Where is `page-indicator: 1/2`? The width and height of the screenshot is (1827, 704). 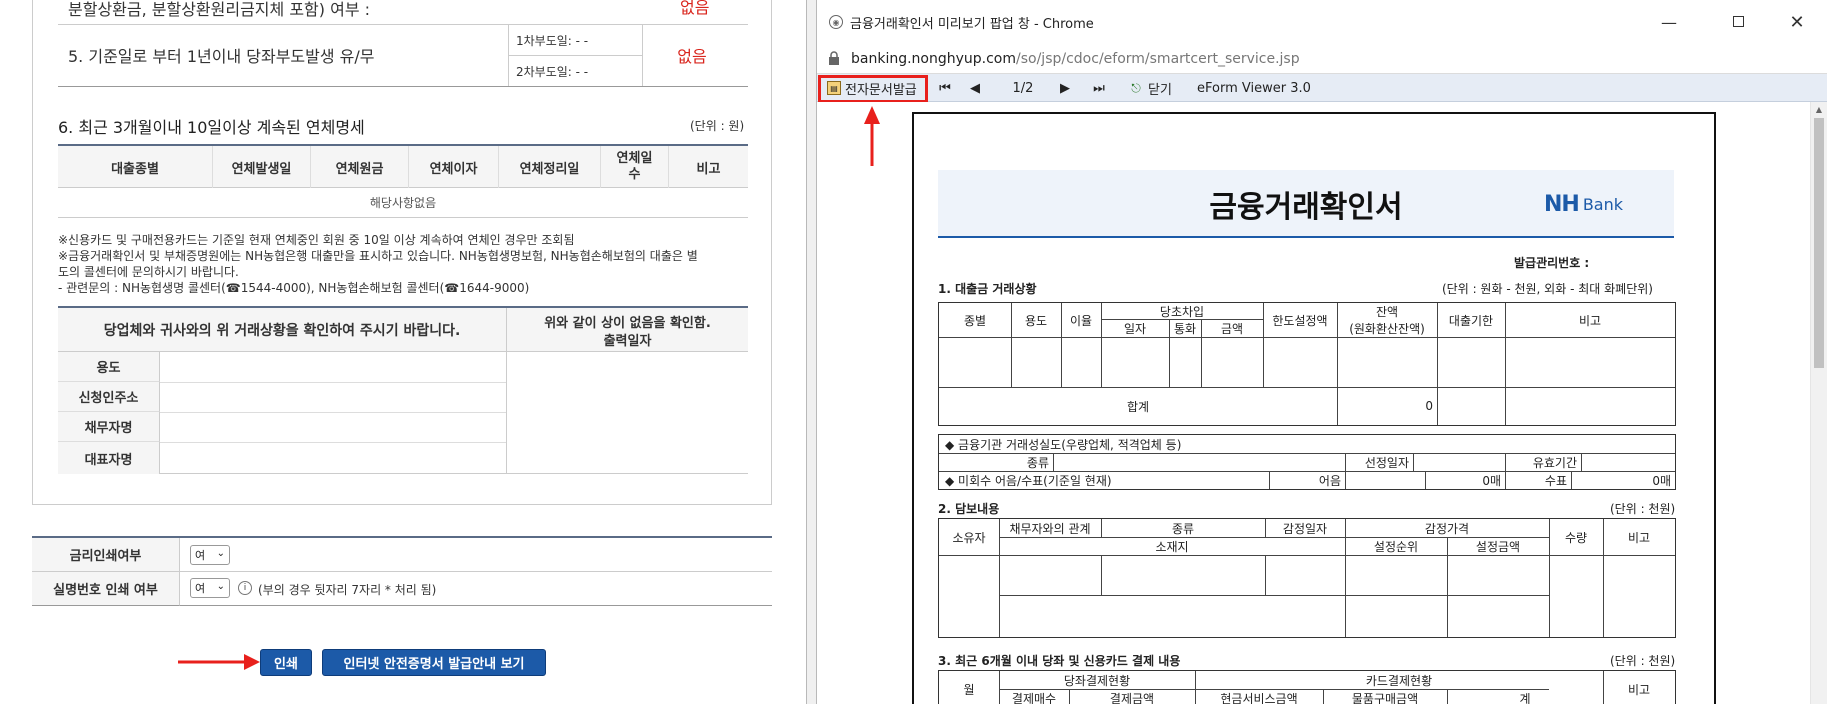 page-indicator: 1/2 is located at coordinates (1023, 88).